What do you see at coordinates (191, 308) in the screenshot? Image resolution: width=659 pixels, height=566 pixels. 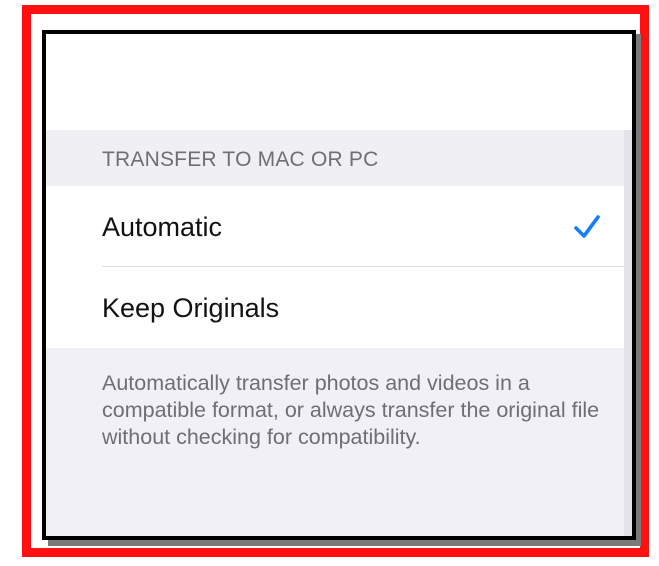 I see `option-keep-originals-label: Keep Originals` at bounding box center [191, 308].